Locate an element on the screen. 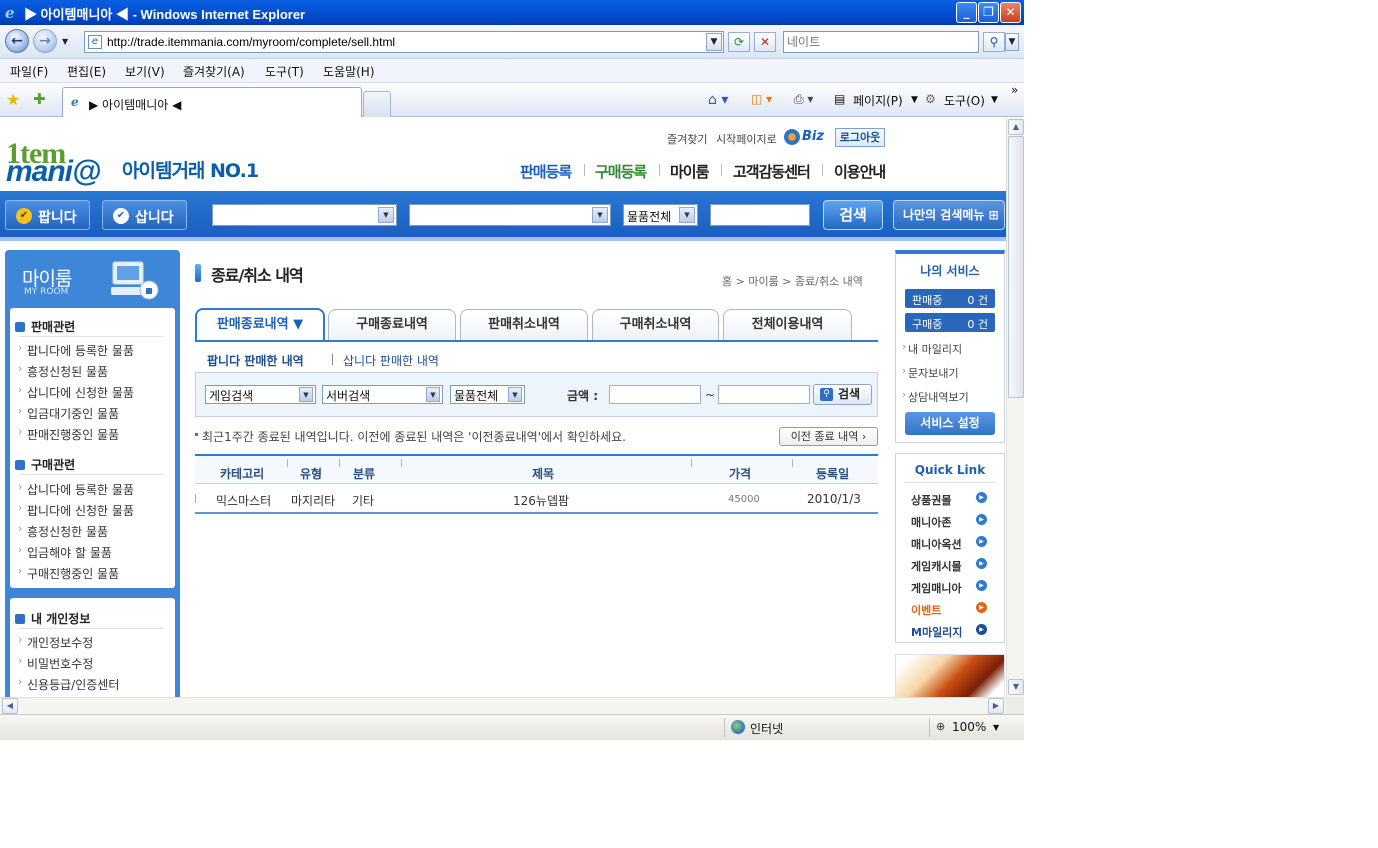  zoom-level: 100% is located at coordinates (969, 727).